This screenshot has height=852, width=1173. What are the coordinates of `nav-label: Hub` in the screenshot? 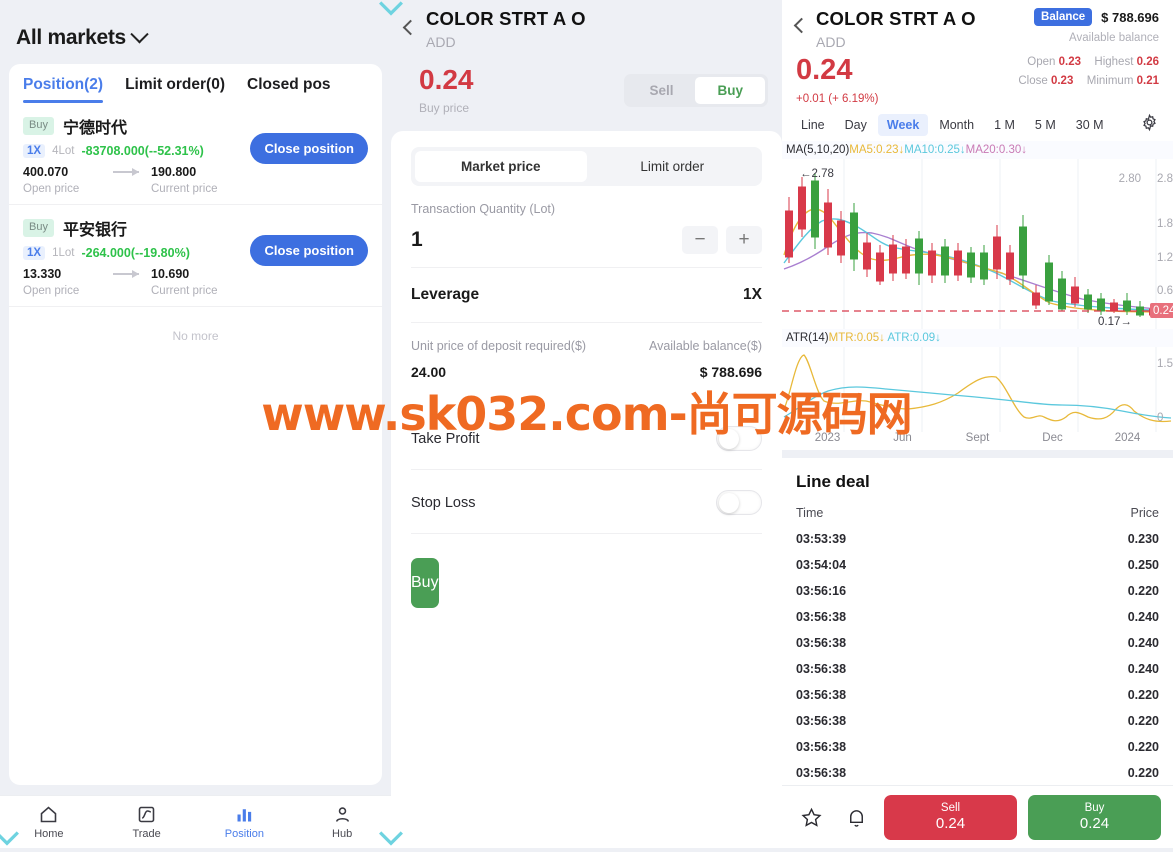 It's located at (342, 834).